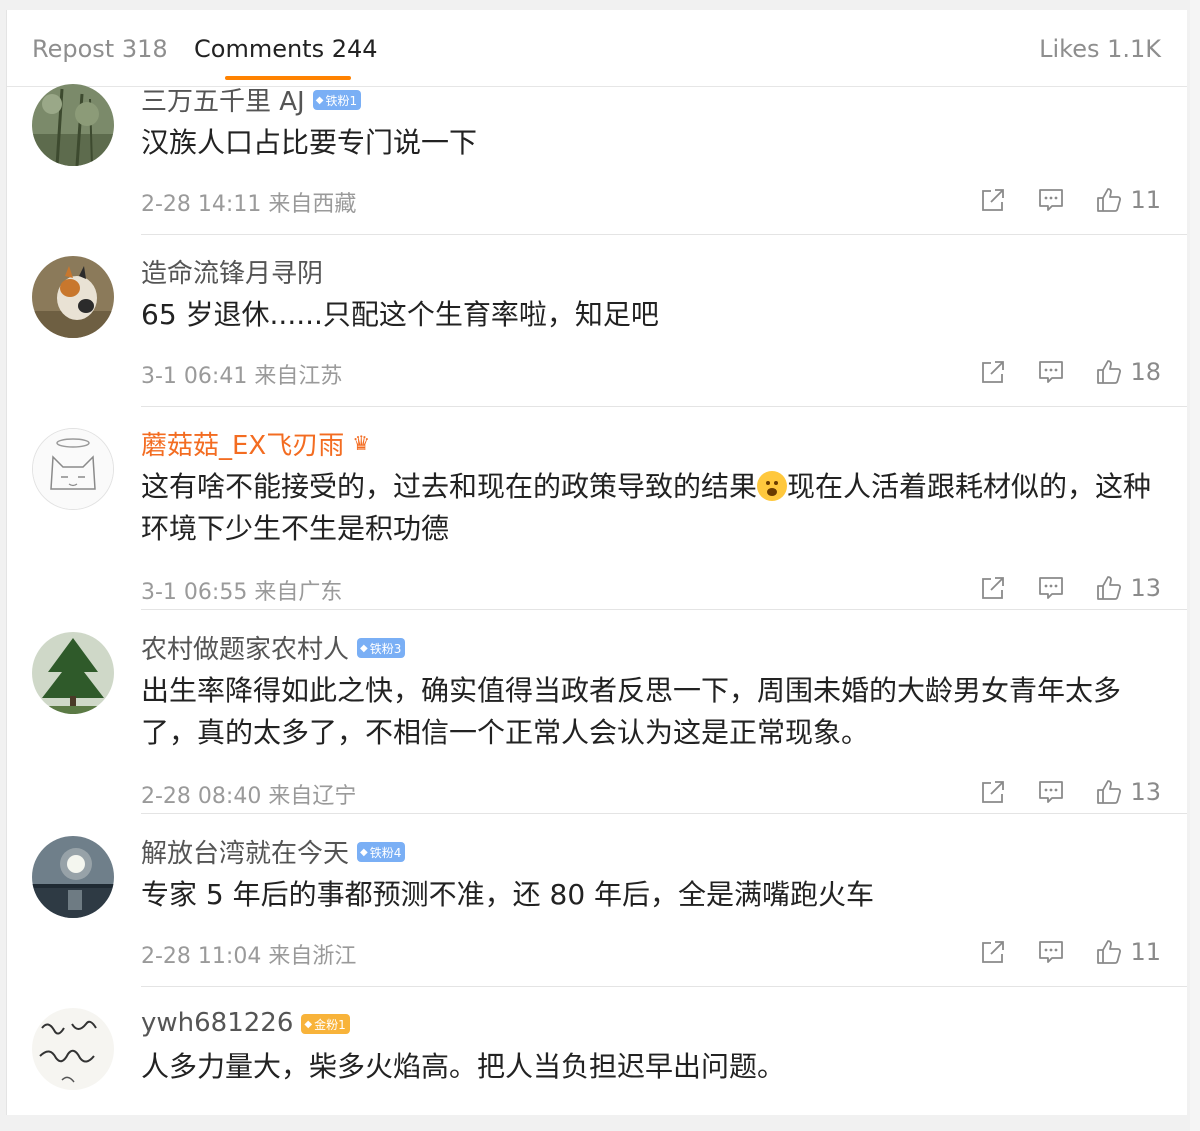  I want to click on comment-item: ywh681226 ◆ 金粉1 人多力量大，柴多火焰高。把人当负担迟早出问题。, so click(597, 1059).